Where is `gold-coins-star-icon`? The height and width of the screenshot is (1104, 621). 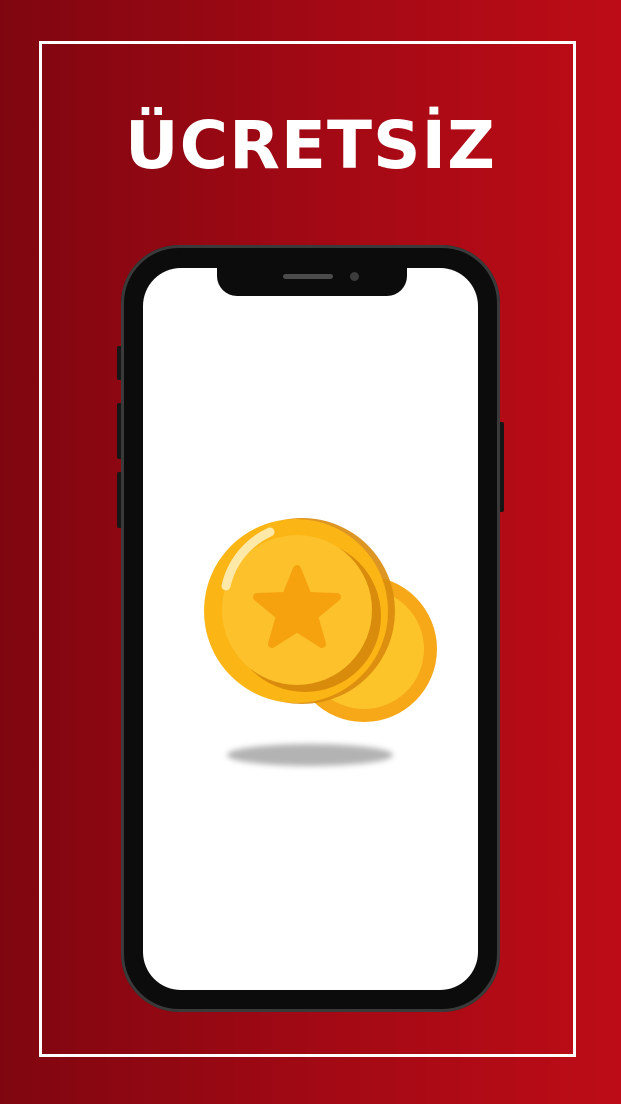
gold-coins-star-icon is located at coordinates (320, 642).